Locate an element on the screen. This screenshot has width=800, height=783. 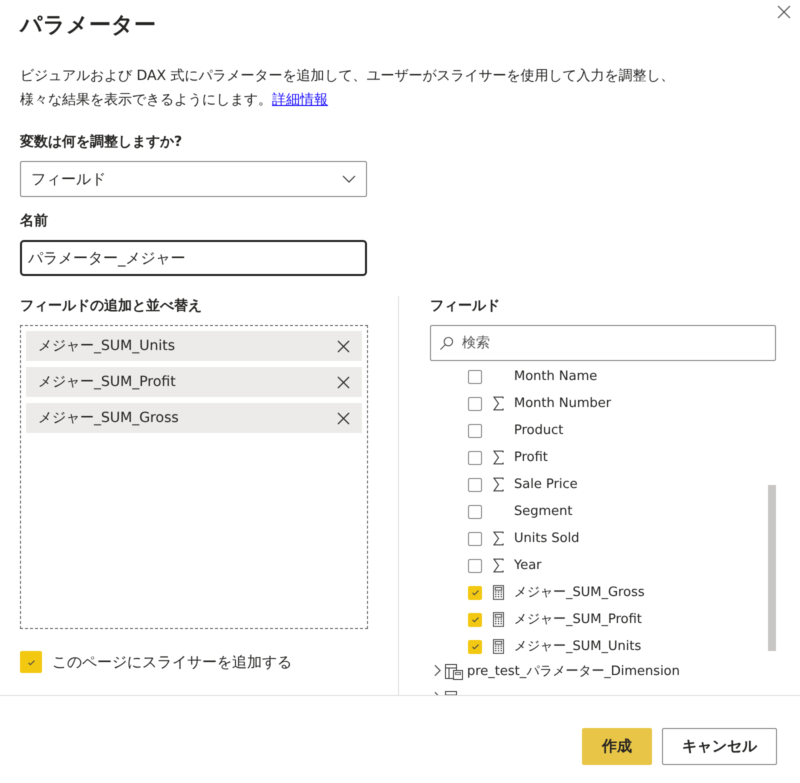
field-name: Month Name is located at coordinates (556, 376).